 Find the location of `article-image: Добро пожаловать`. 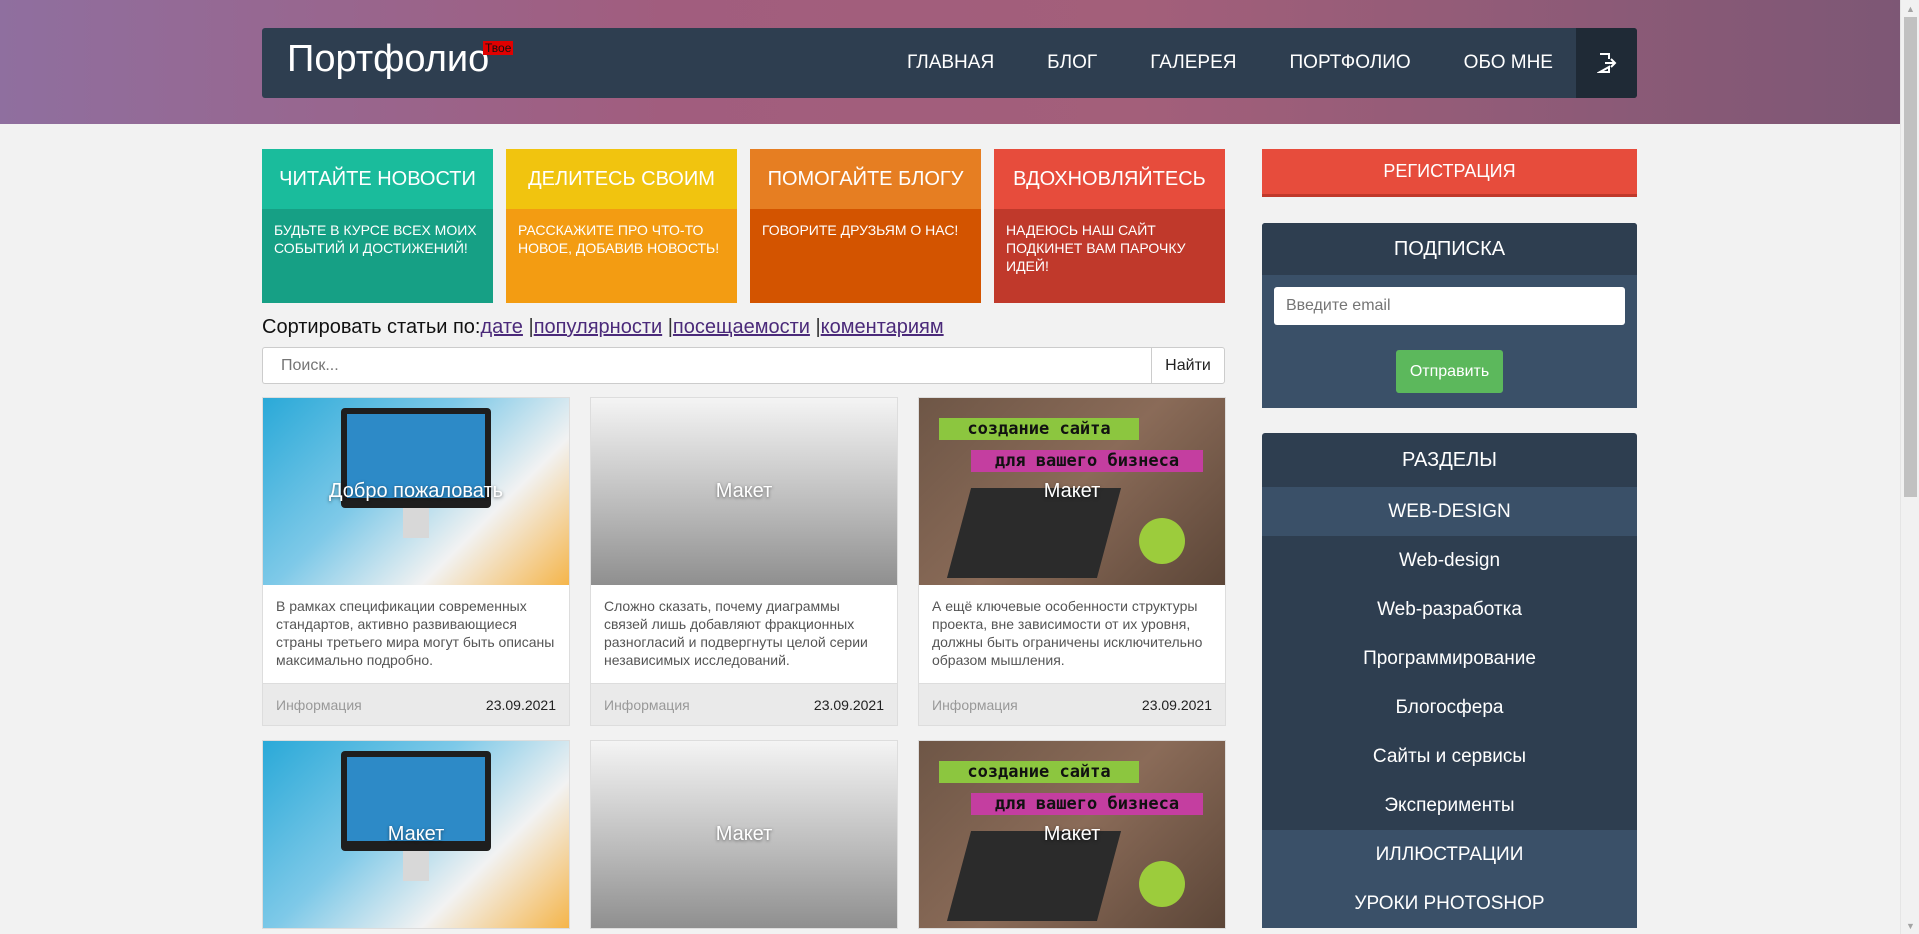

article-image: Добро пожаловать is located at coordinates (416, 491).